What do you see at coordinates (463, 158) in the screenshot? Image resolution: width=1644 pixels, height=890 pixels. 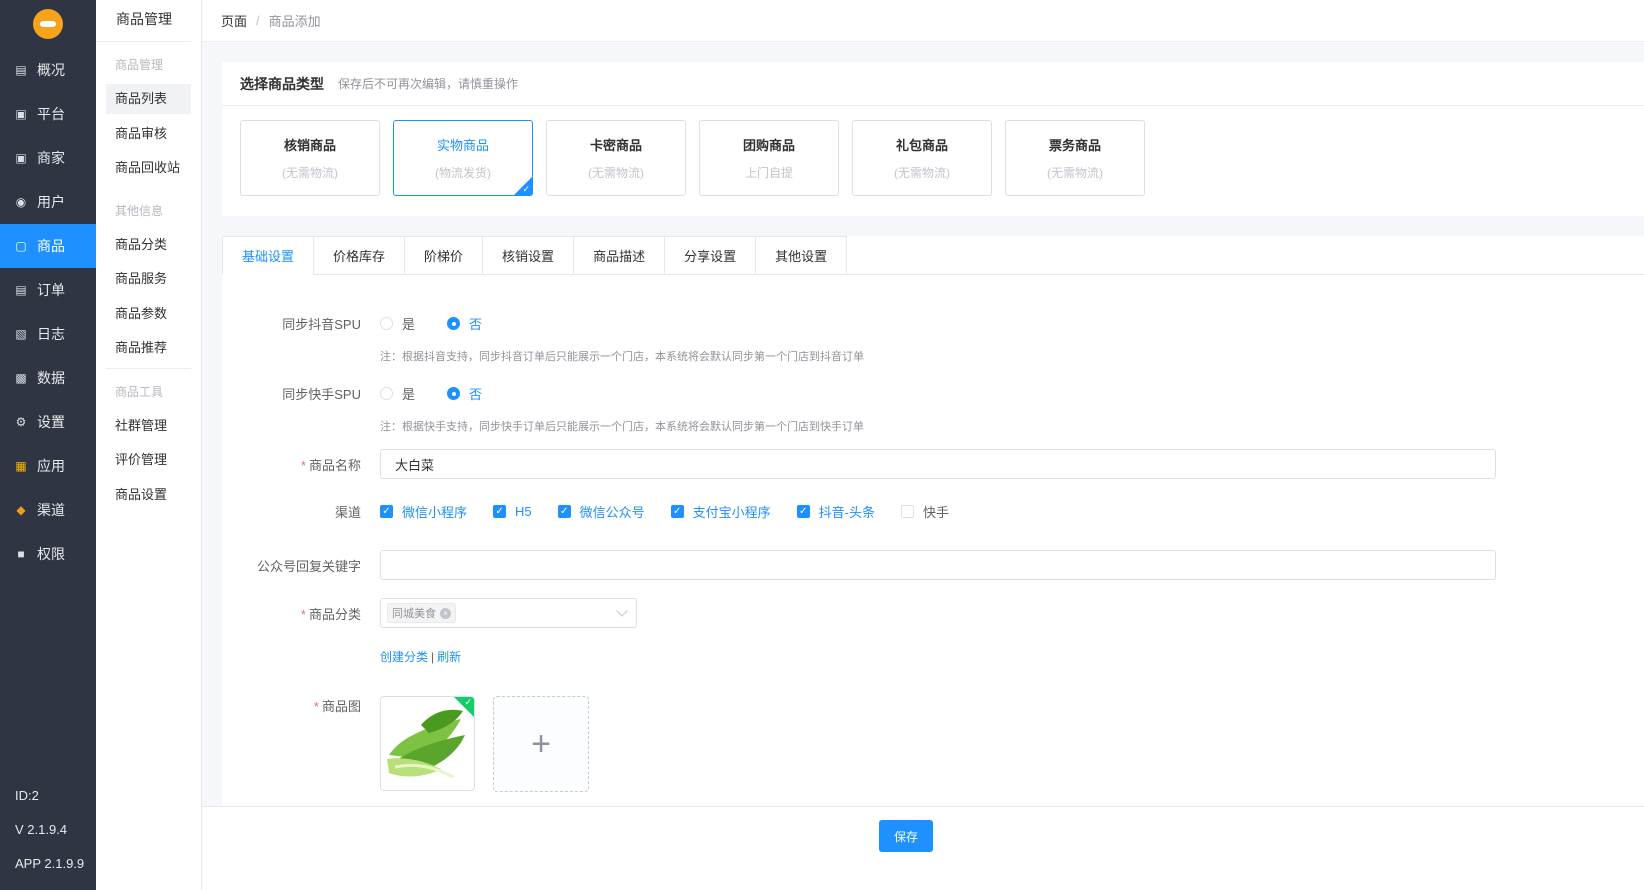 I see `type-option-physical: 实物商品 (物流发货) ✓` at bounding box center [463, 158].